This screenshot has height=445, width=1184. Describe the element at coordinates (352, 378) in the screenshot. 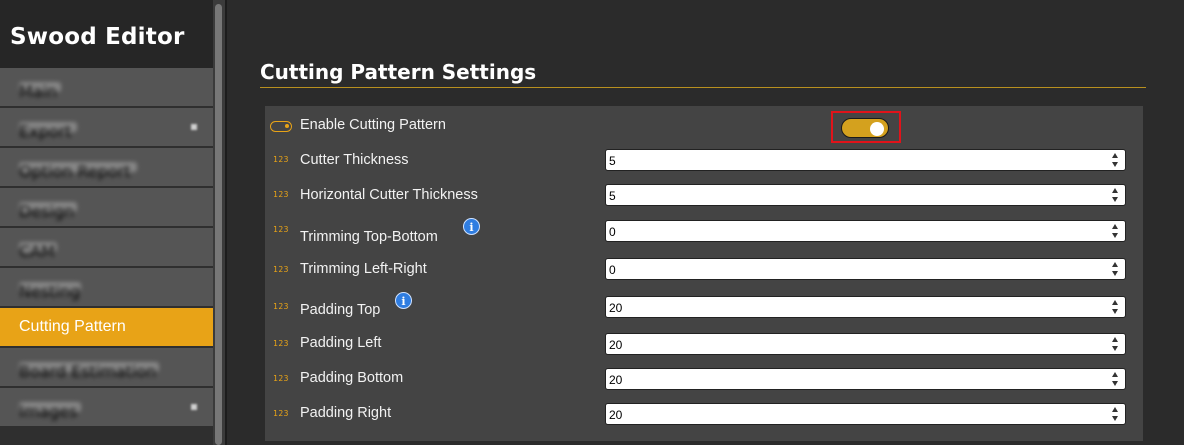

I see `field-label: Padding Bottom` at that location.